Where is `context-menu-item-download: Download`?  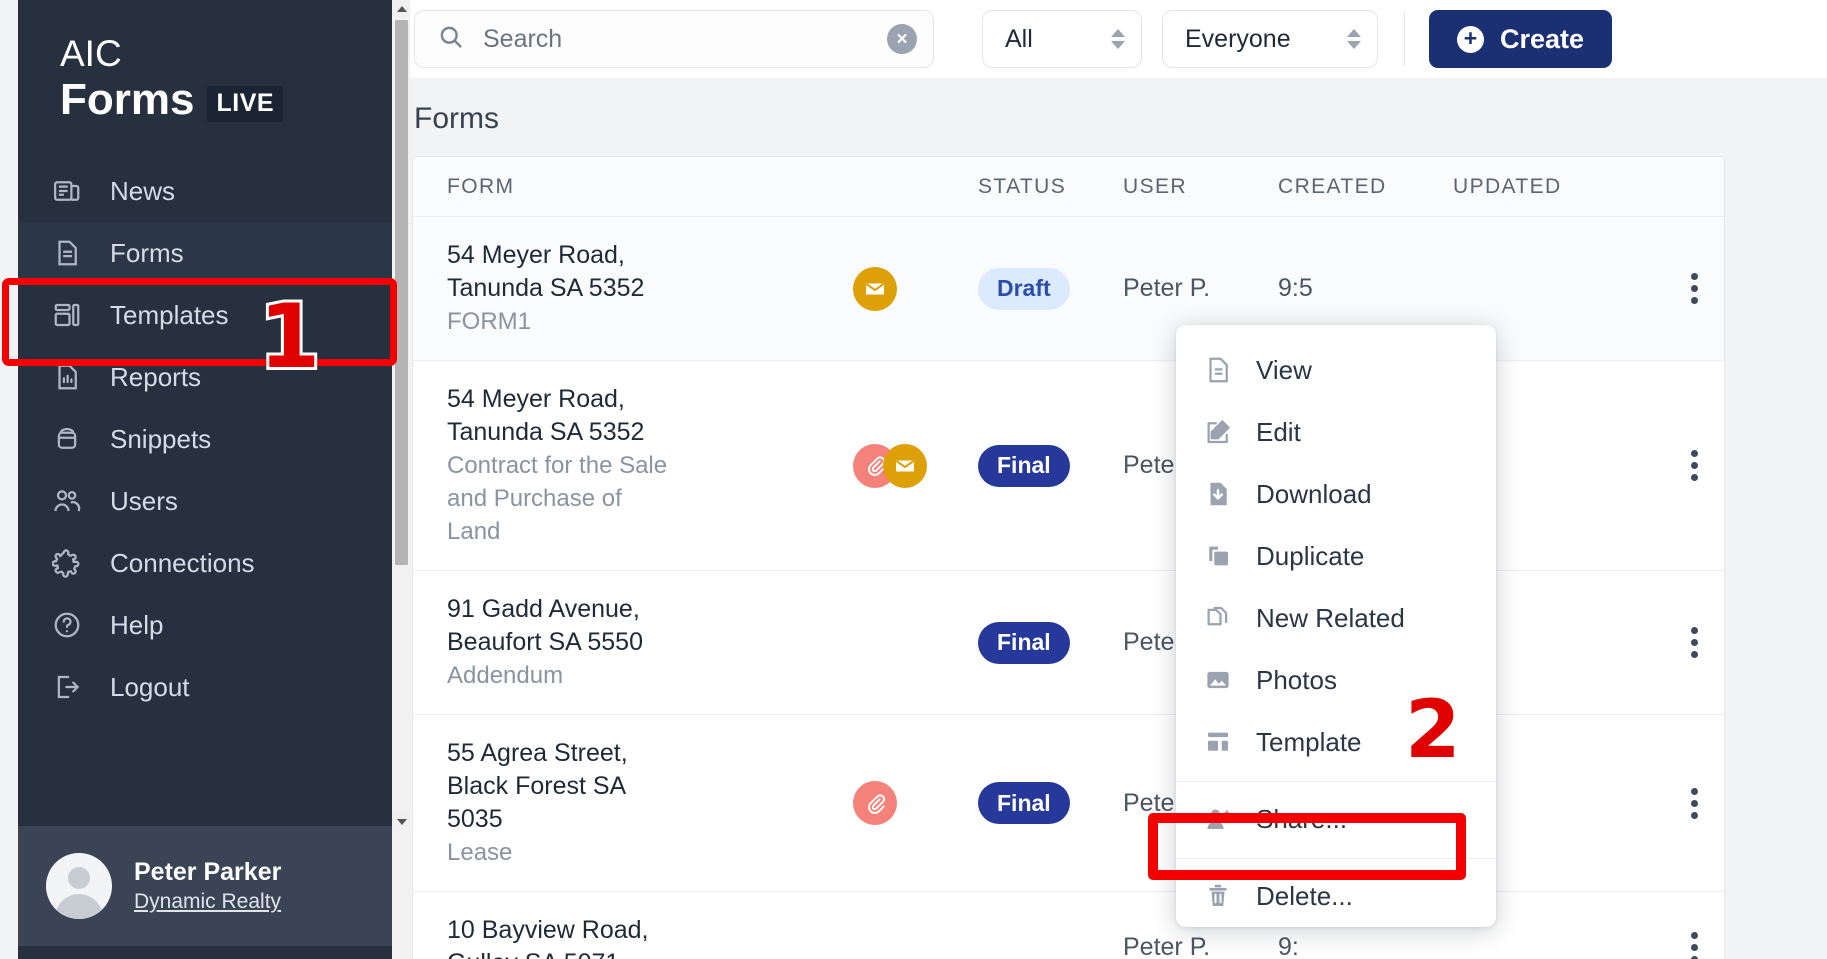 context-menu-item-download: Download is located at coordinates (1336, 494).